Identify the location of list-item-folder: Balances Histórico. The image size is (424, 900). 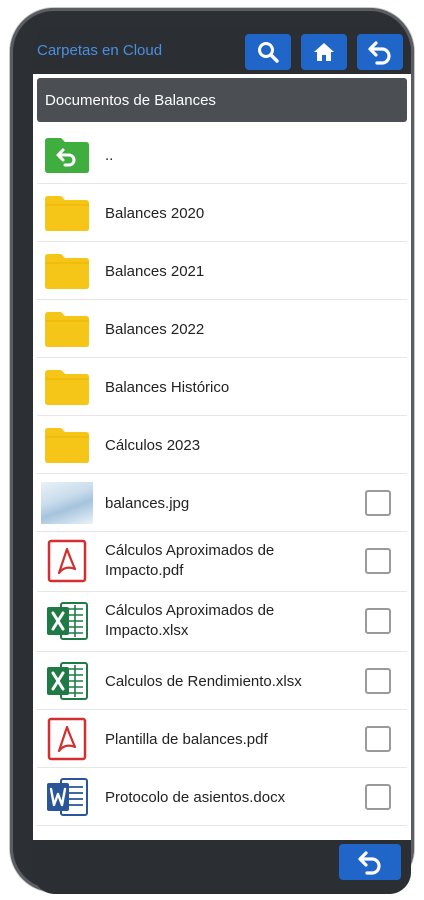
(222, 387).